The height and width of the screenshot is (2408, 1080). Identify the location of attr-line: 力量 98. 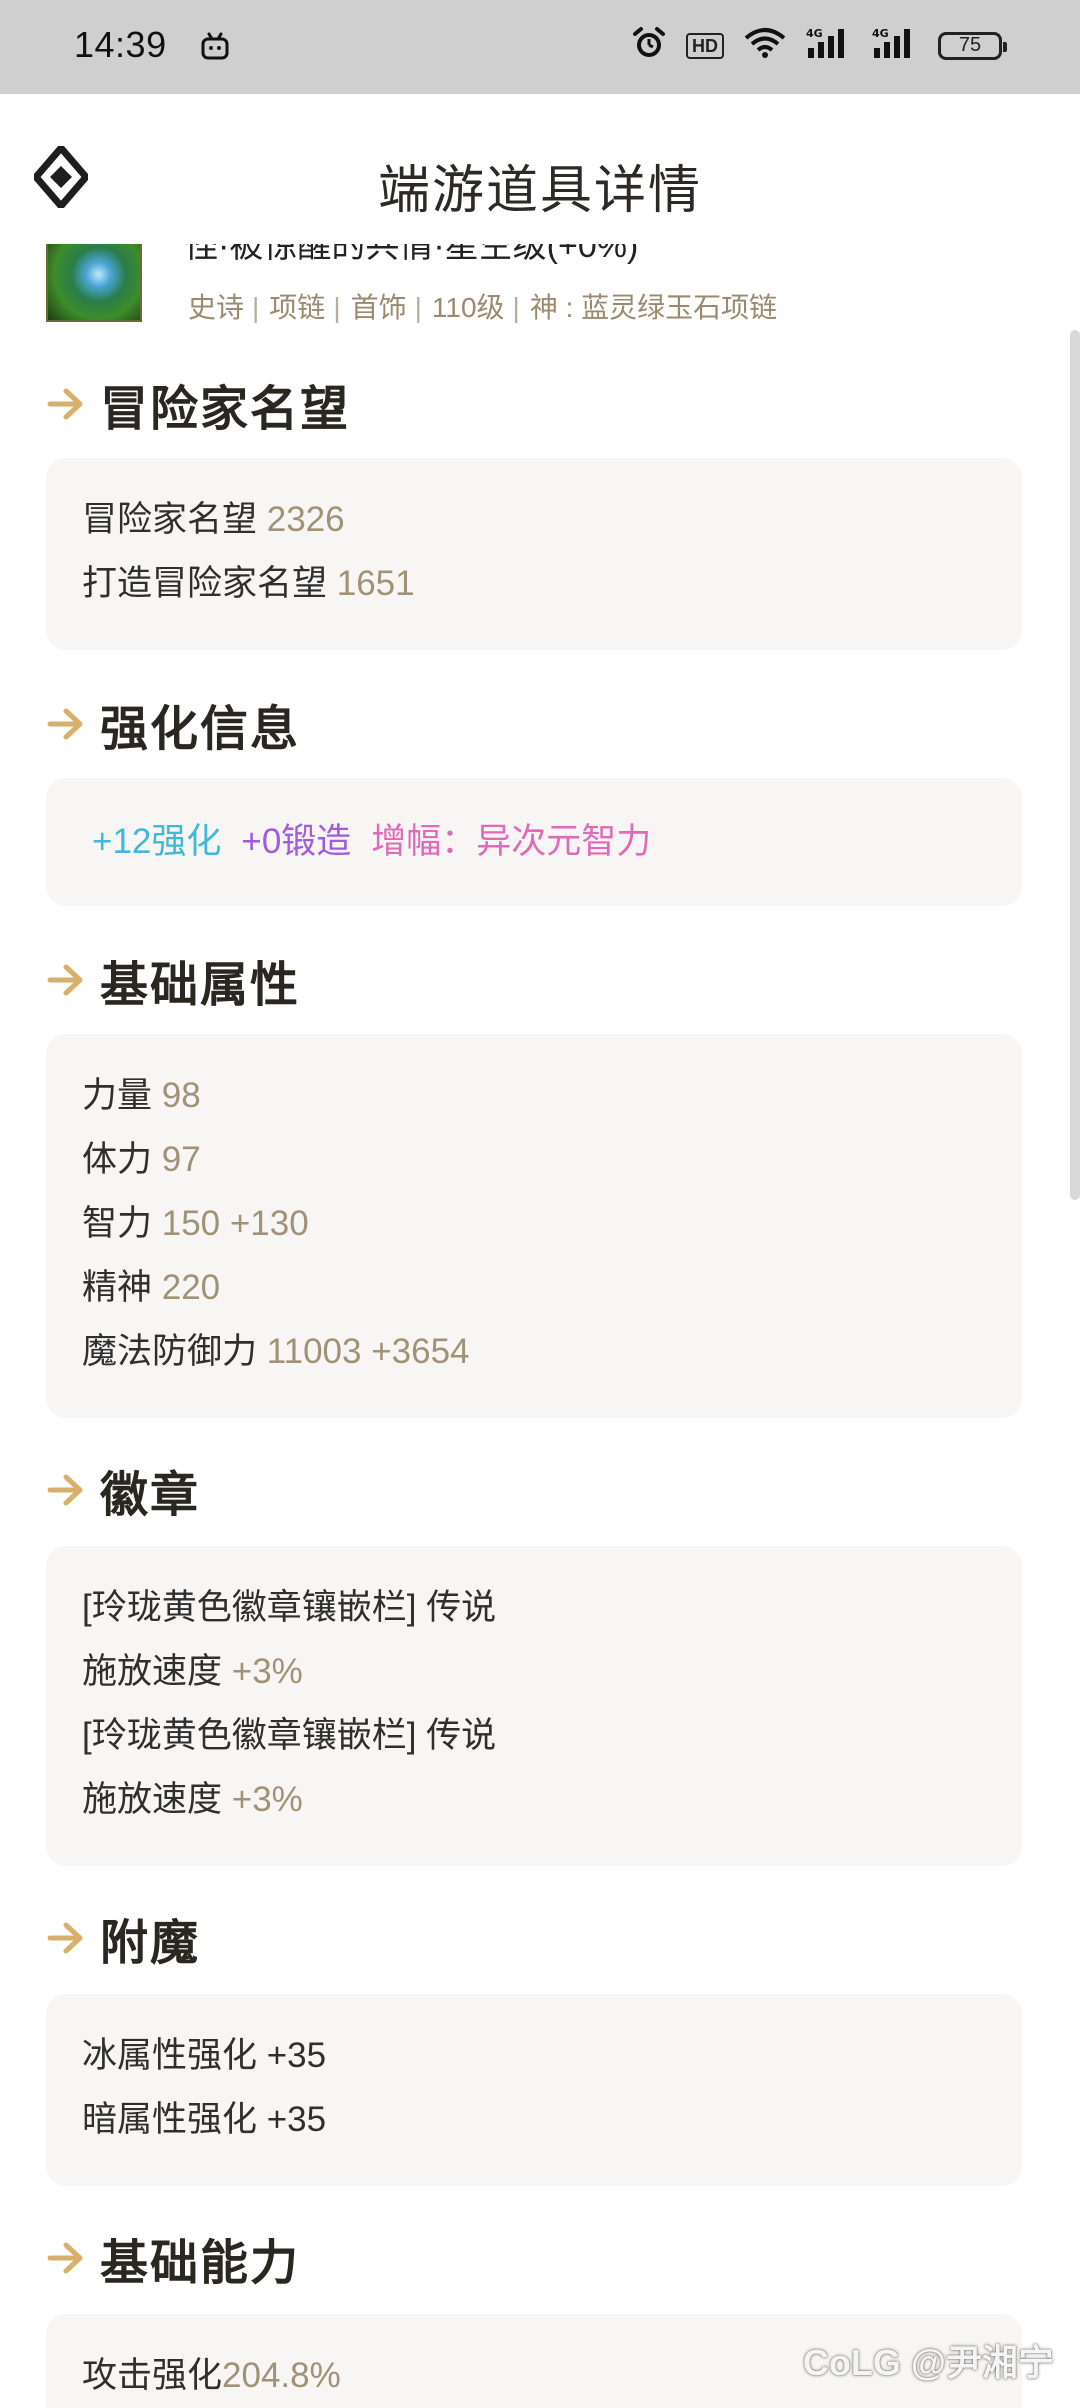
(534, 1096).